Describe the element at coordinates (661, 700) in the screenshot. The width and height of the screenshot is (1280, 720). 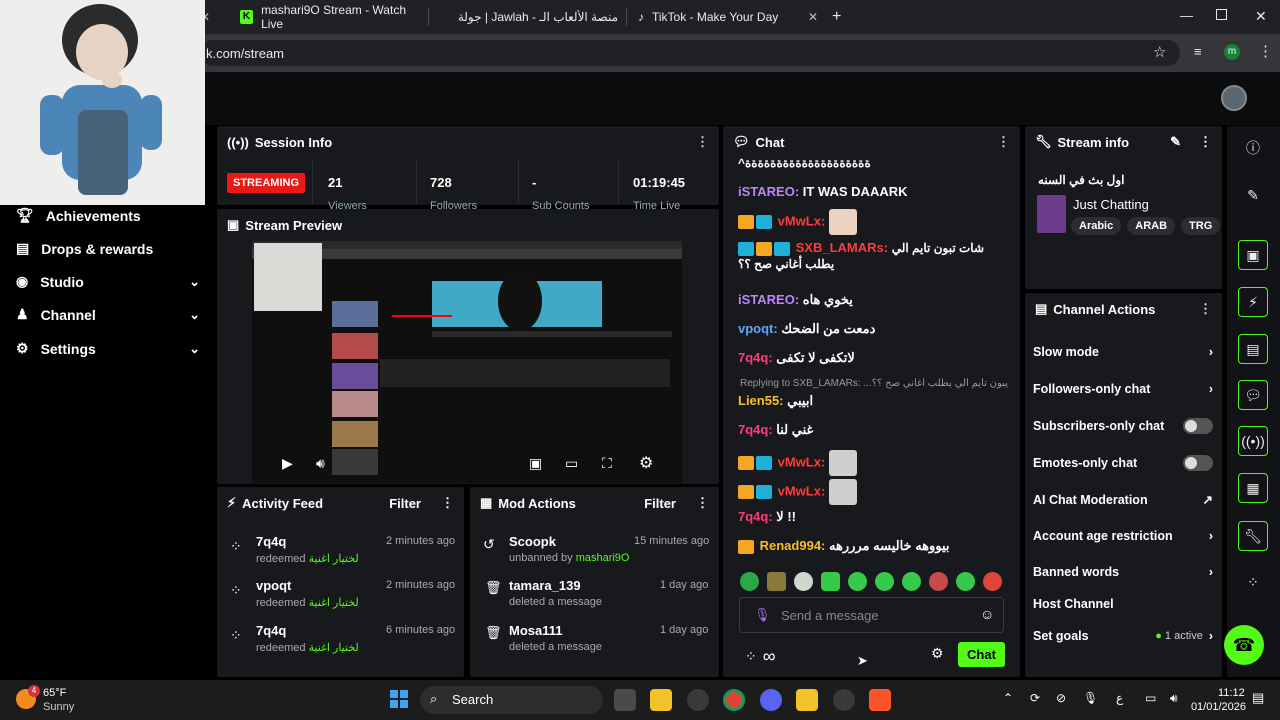
I see `file-explorer-icon` at that location.